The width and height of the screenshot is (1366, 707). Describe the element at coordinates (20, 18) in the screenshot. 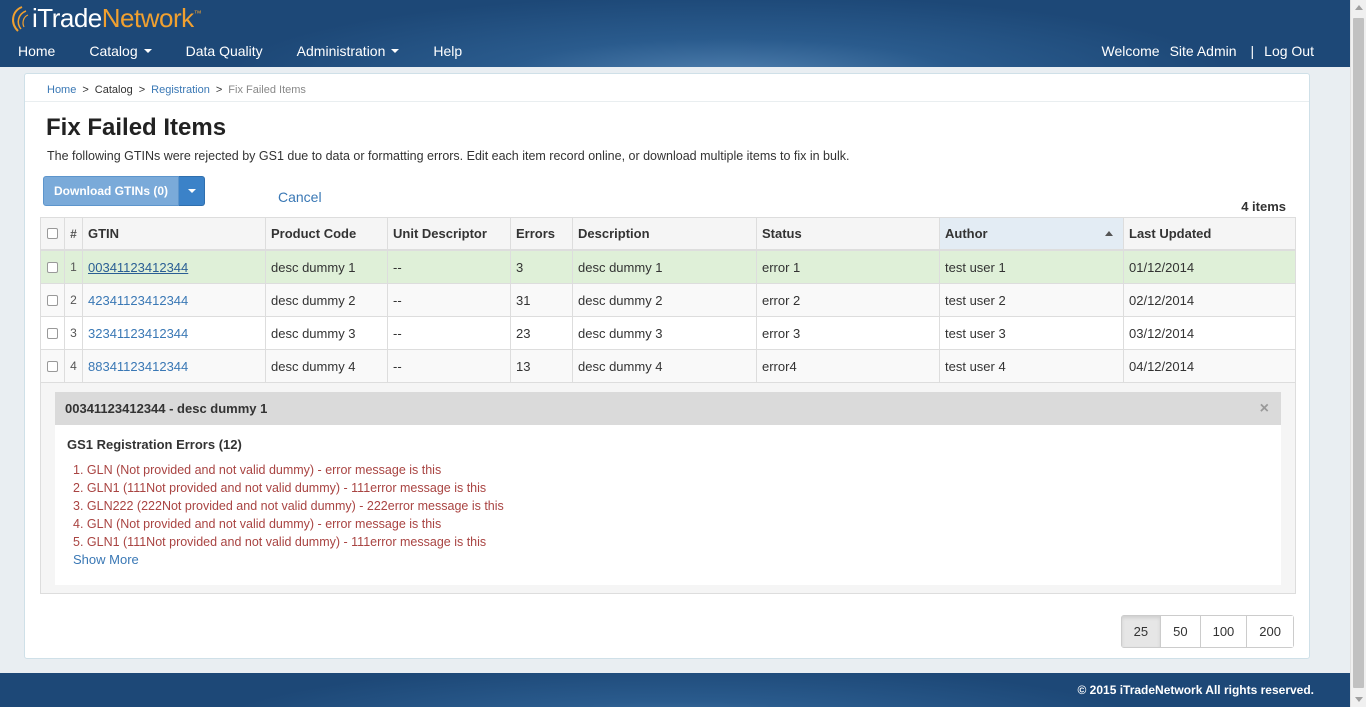

I see `logo-swirl-icon` at that location.